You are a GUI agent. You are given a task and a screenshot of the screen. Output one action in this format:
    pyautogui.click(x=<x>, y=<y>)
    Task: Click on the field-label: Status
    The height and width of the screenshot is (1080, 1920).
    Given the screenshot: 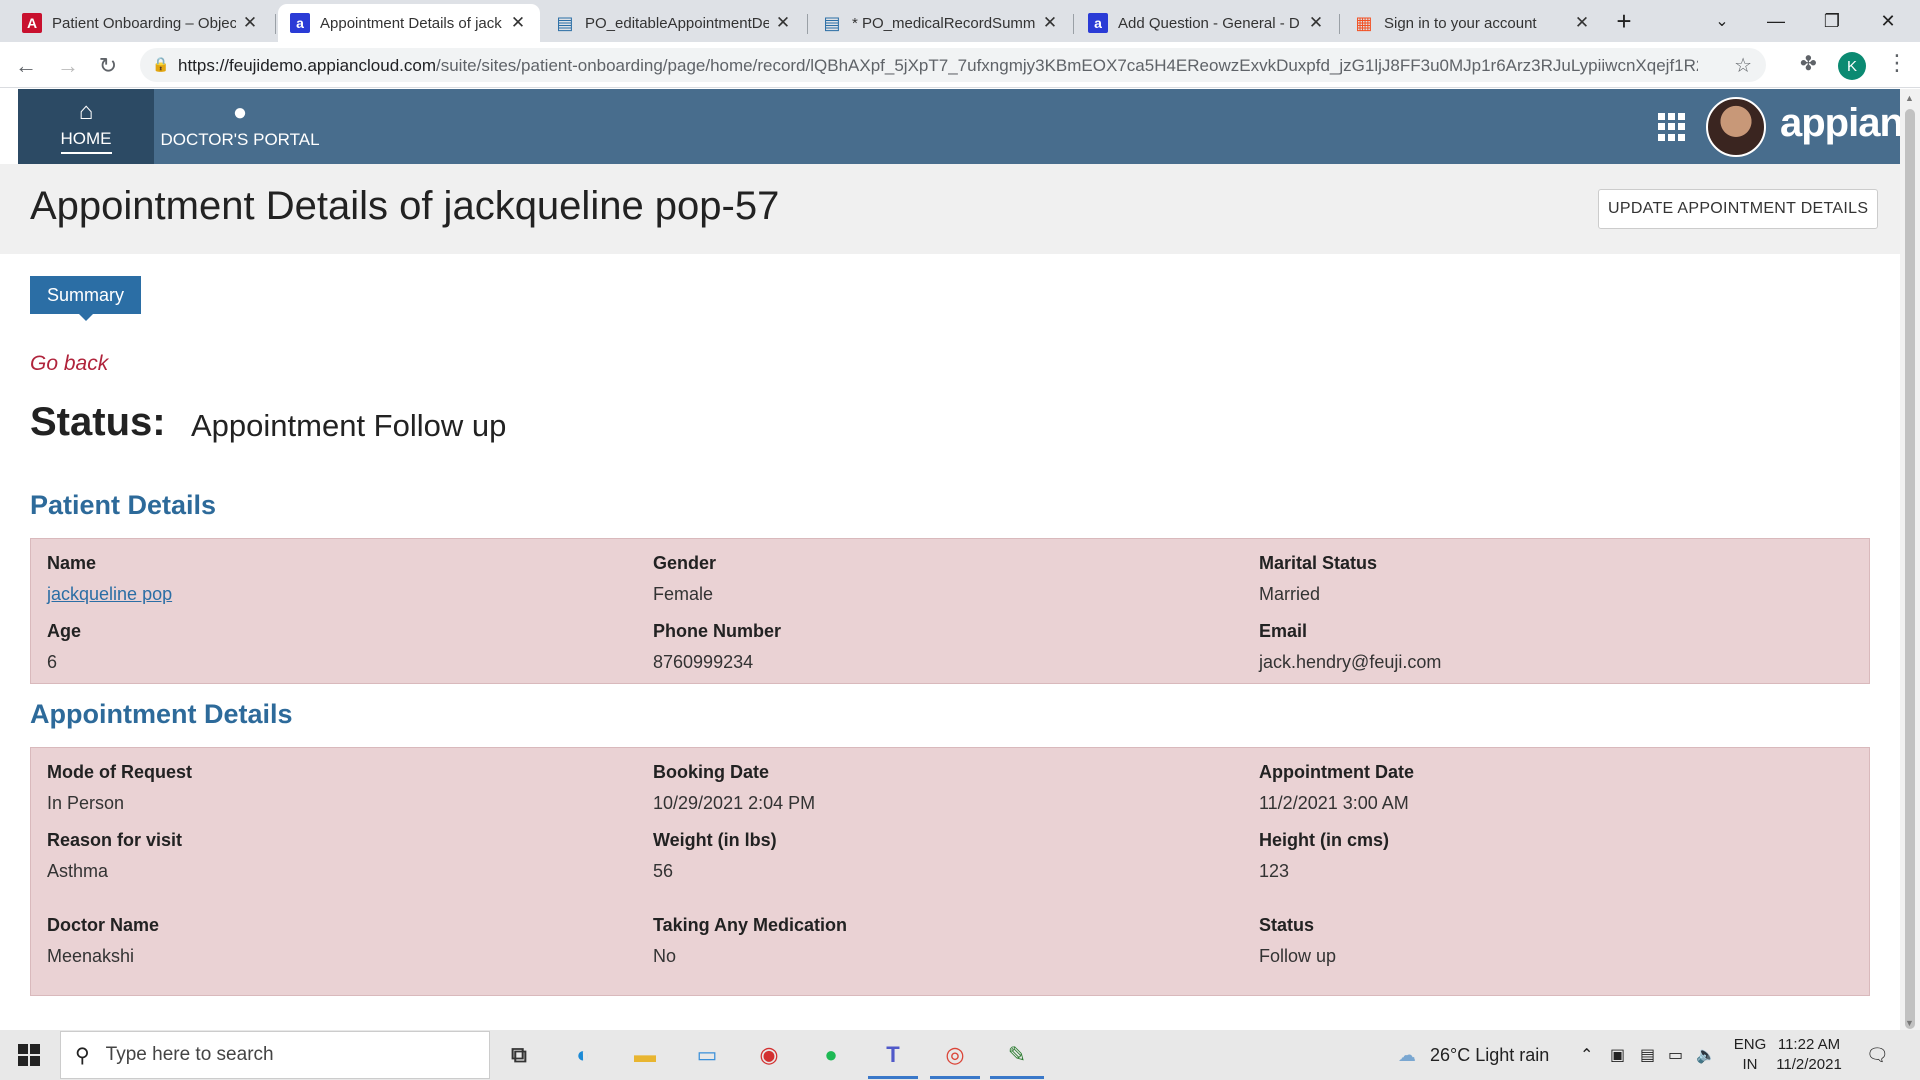 What is the action you would take?
    pyautogui.click(x=1287, y=925)
    